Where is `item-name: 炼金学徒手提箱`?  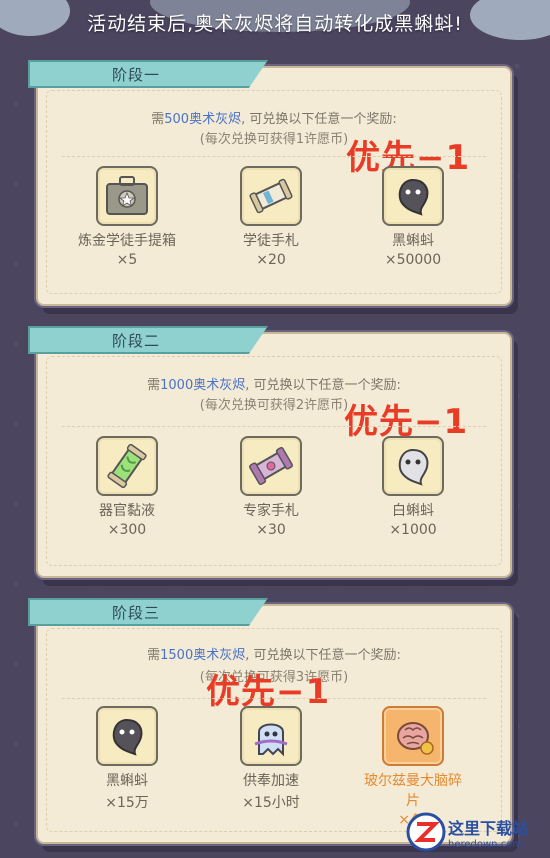 item-name: 炼金学徒手提箱 is located at coordinates (127, 241).